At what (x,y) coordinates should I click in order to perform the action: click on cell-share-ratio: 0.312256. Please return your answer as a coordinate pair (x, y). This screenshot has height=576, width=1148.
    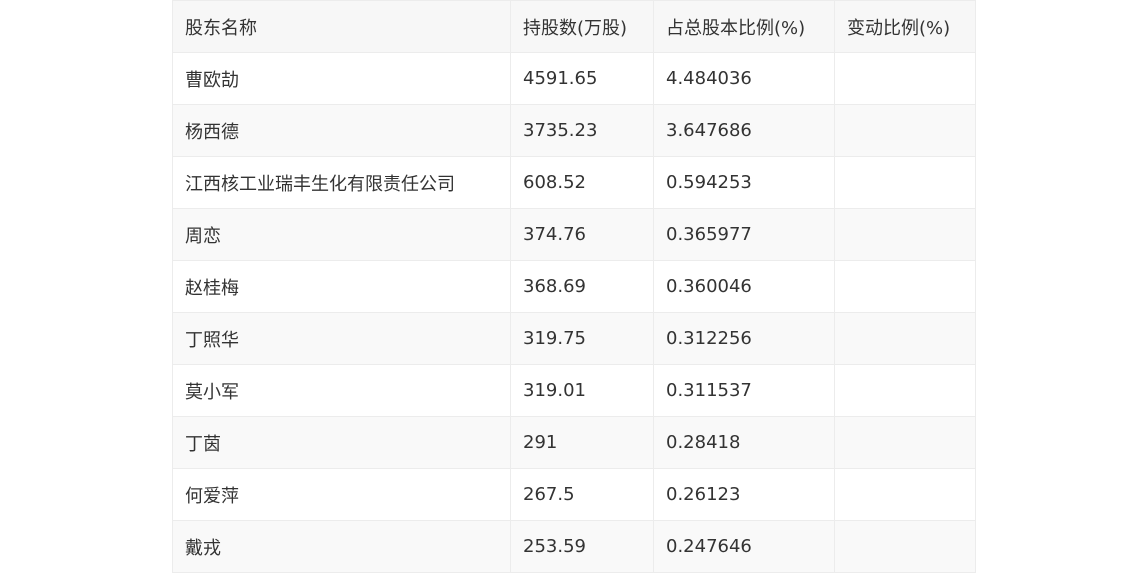
    Looking at the image, I should click on (744, 338).